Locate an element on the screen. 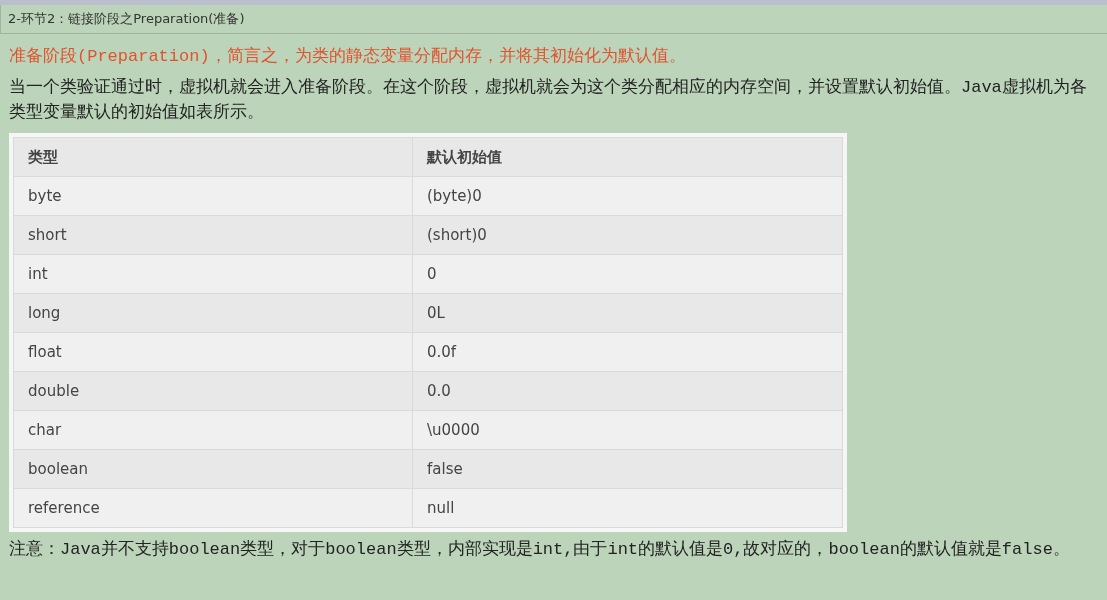  table-cell: int is located at coordinates (213, 274).